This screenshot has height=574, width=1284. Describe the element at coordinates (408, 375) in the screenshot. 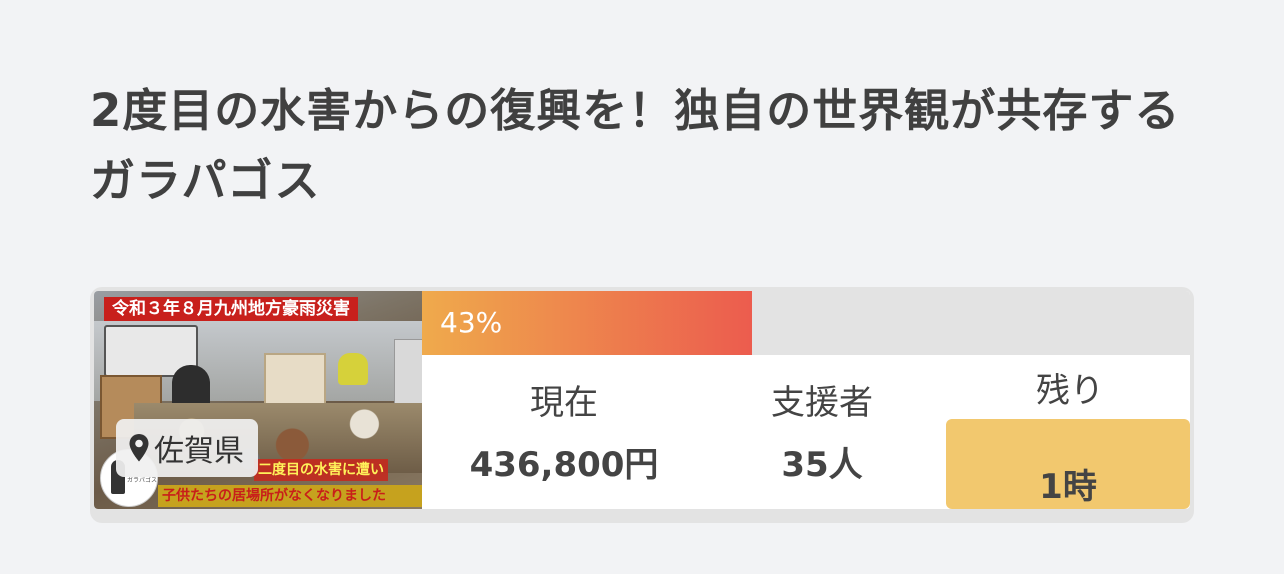

I see `thumbnail-fridge` at that location.